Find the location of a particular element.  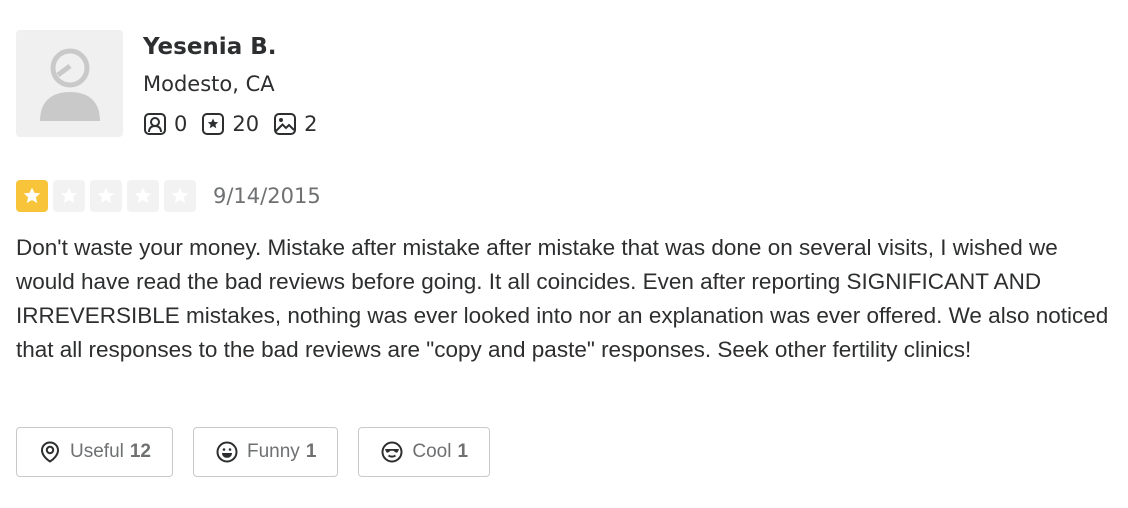

star-rating is located at coordinates (106, 196).